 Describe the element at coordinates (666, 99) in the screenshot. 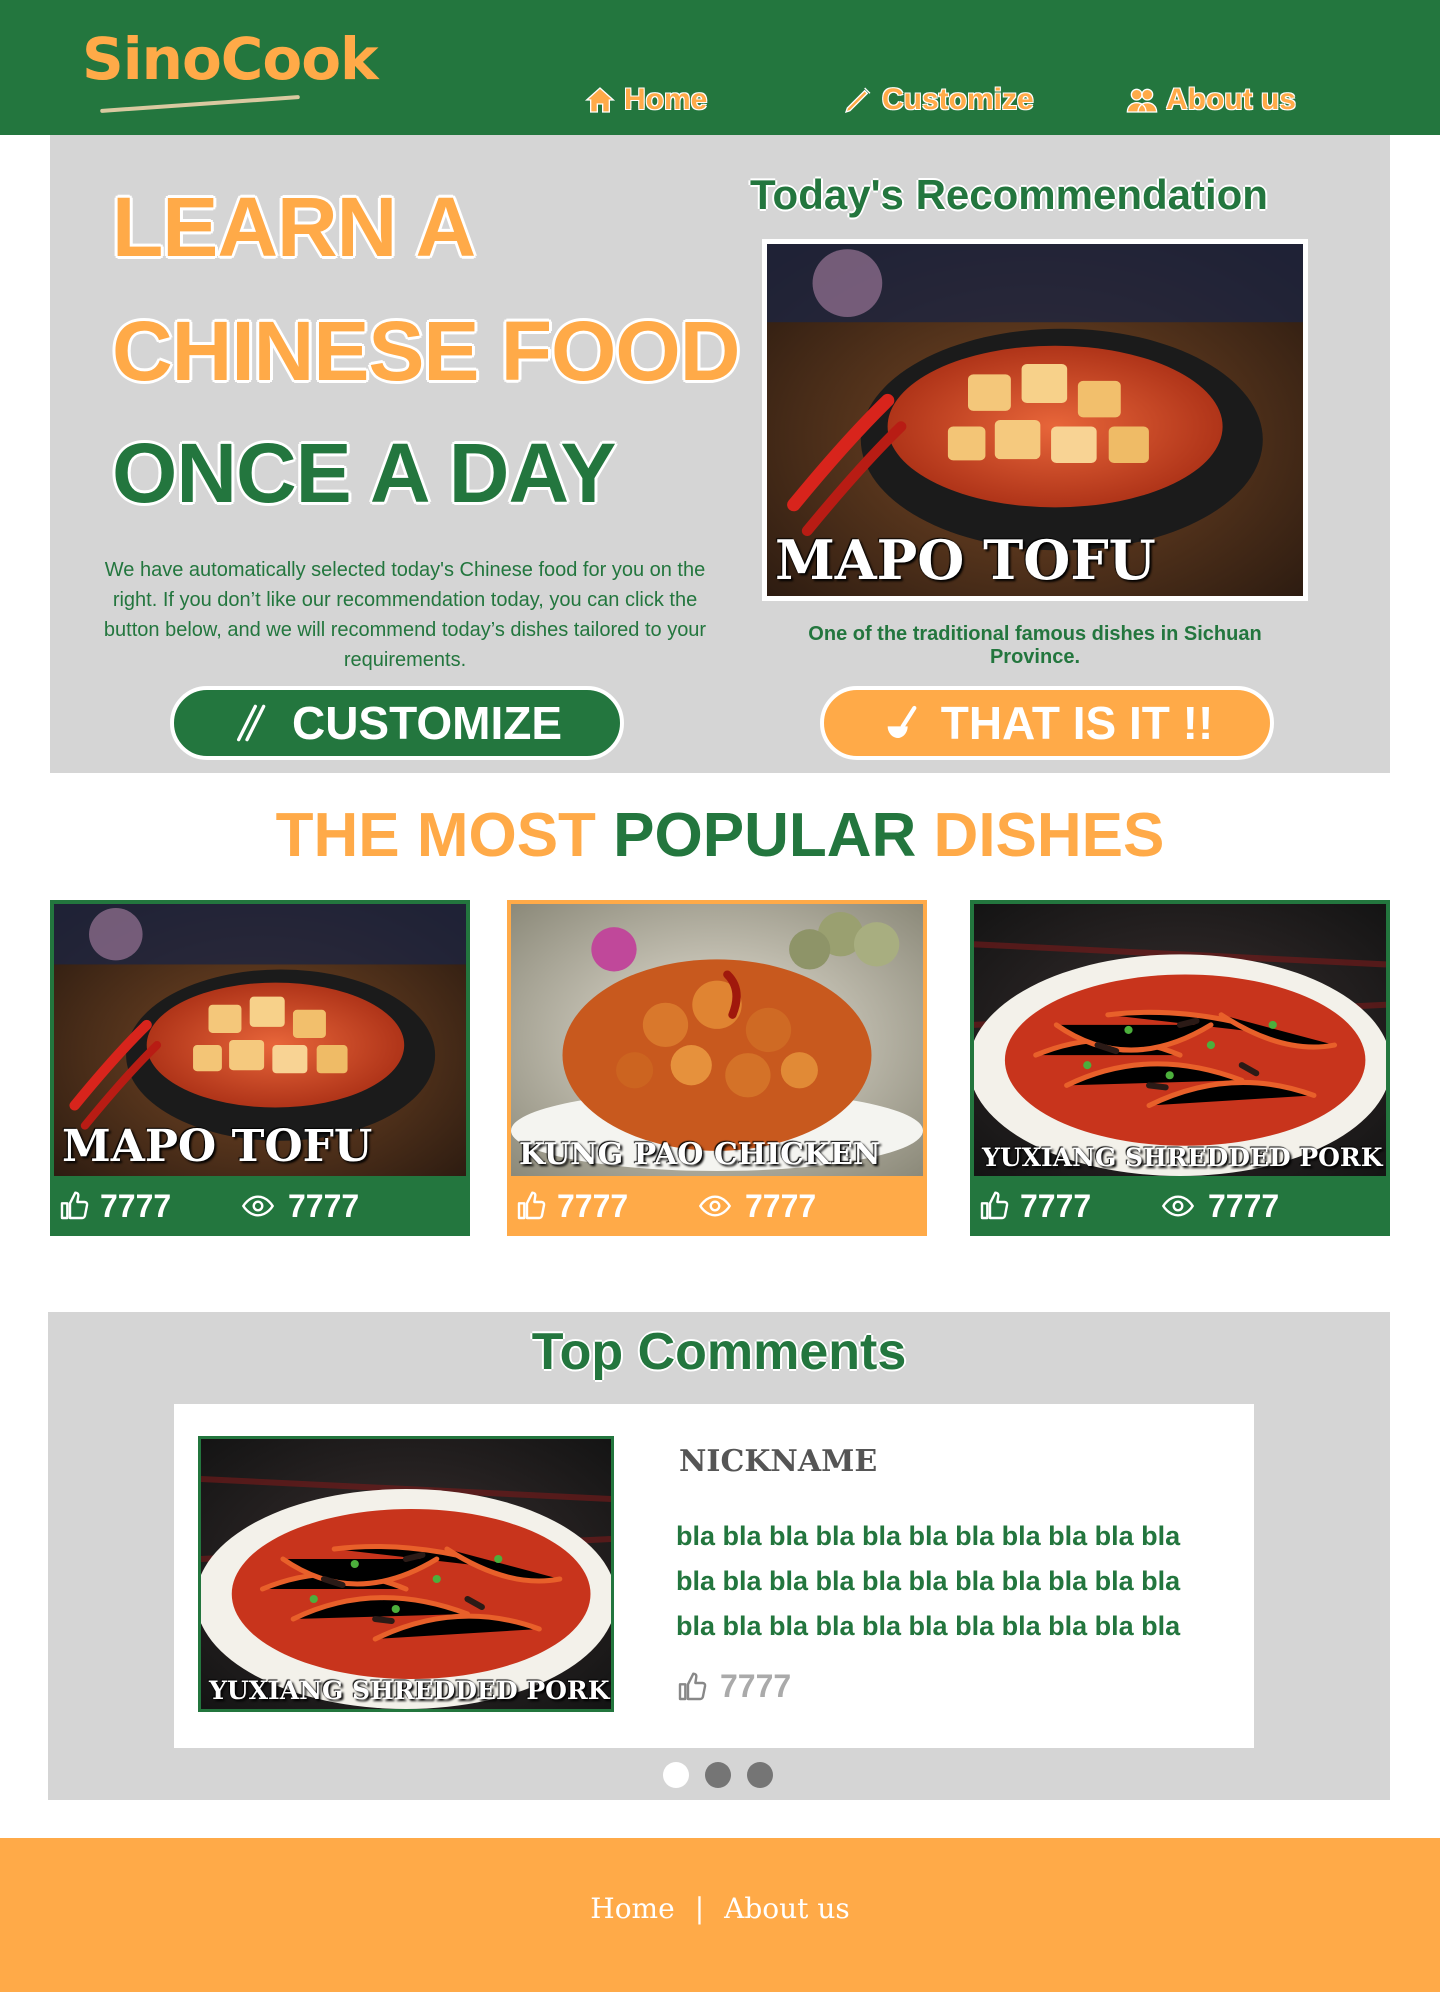

I see `nav-home-label: Home` at that location.